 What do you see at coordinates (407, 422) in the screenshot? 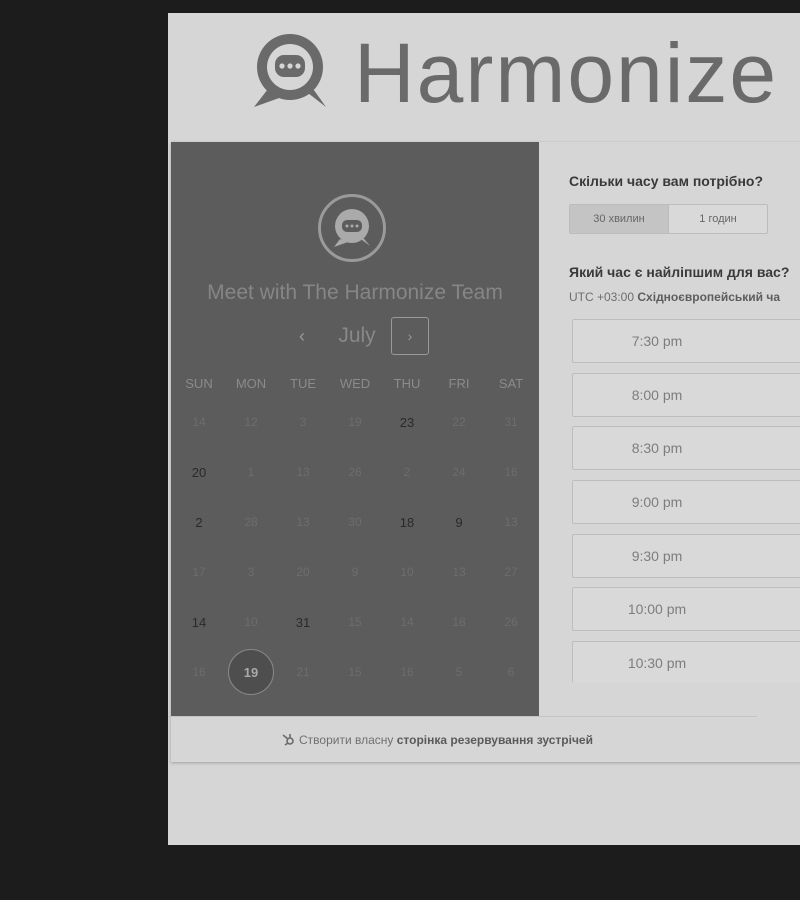
I see `calendar-day: 23` at bounding box center [407, 422].